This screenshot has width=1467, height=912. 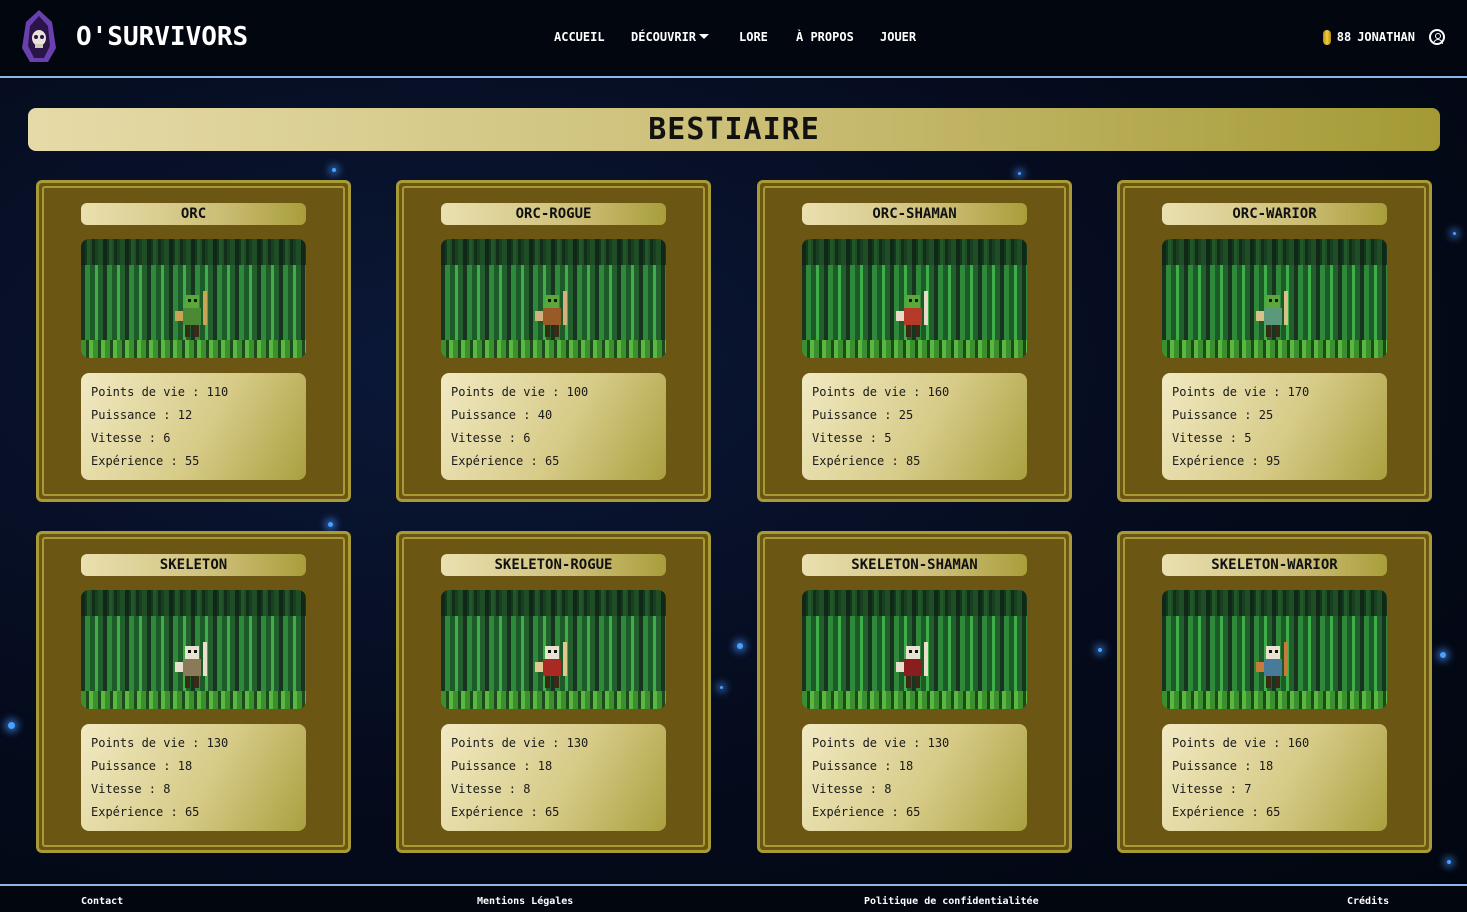 What do you see at coordinates (825, 37) in the screenshot?
I see `nav-a-propos: À PROPOS` at bounding box center [825, 37].